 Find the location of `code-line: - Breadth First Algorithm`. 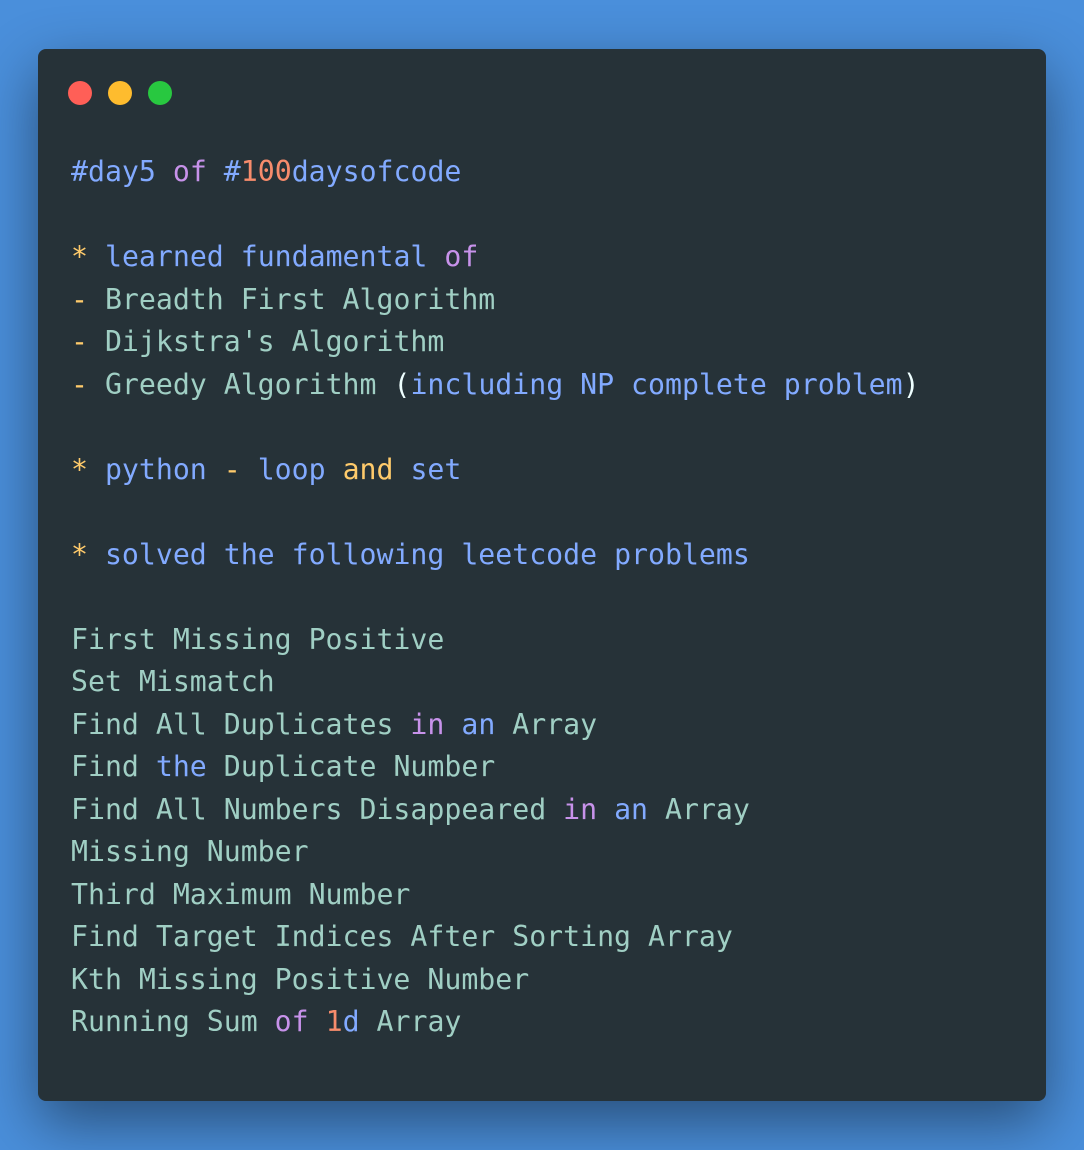

code-line: - Breadth First Algorithm is located at coordinates (551, 300).